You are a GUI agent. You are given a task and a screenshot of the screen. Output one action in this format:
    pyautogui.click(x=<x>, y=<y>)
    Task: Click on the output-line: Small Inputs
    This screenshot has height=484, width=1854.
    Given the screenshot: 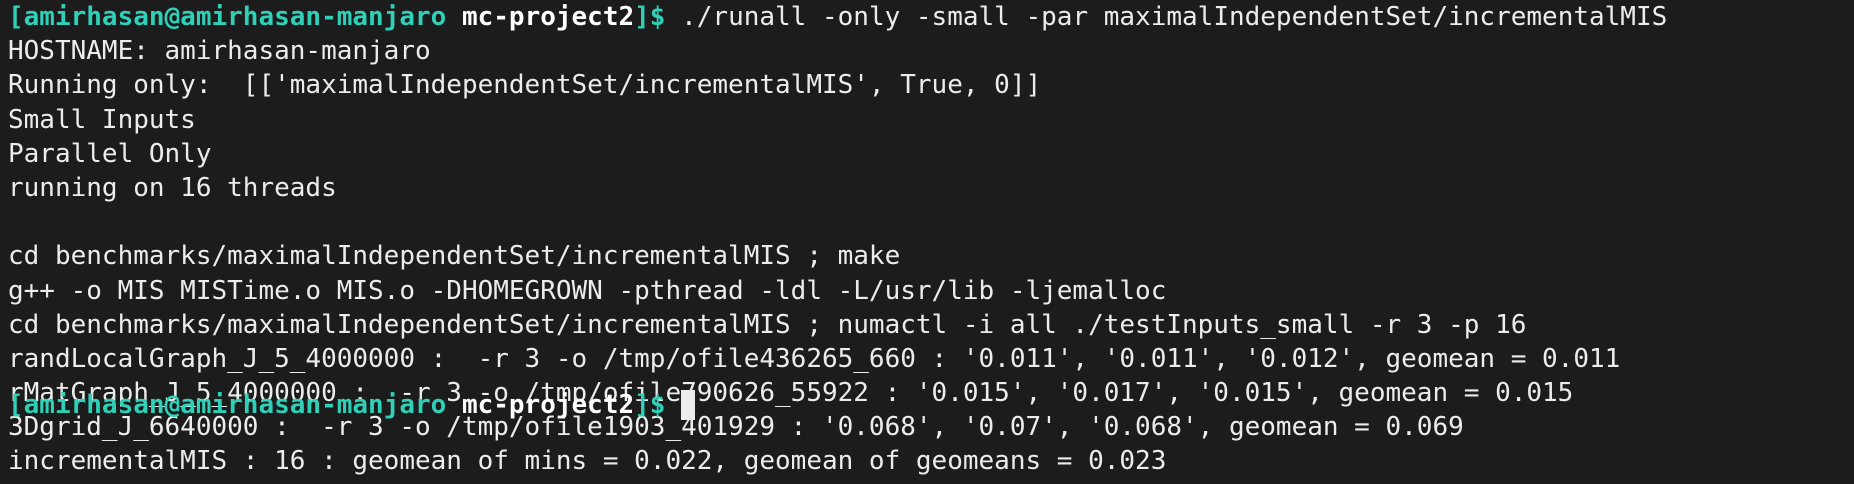 What is the action you would take?
    pyautogui.click(x=102, y=119)
    